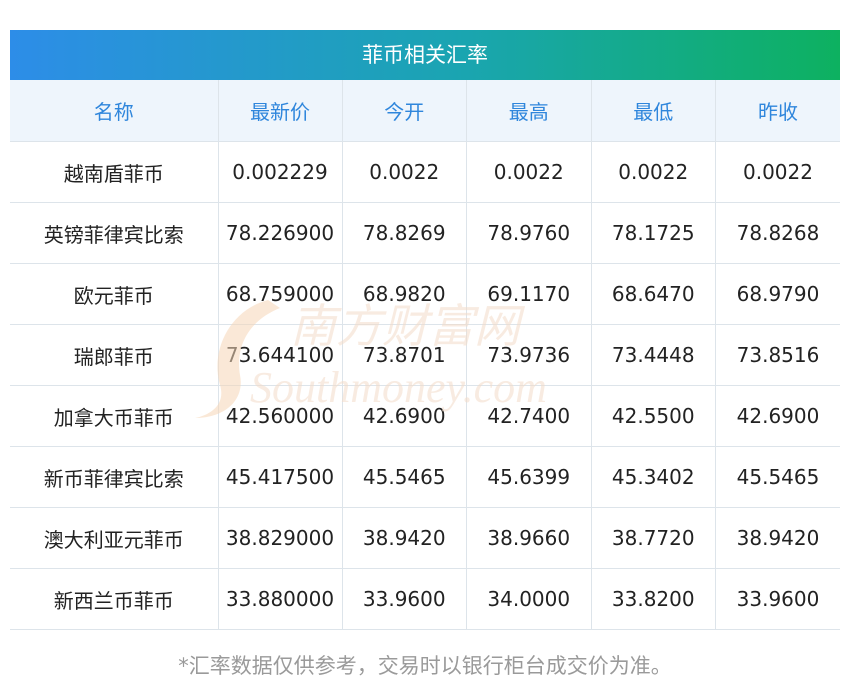 This screenshot has width=850, height=697. I want to click on high-price: 69.1170, so click(528, 294).